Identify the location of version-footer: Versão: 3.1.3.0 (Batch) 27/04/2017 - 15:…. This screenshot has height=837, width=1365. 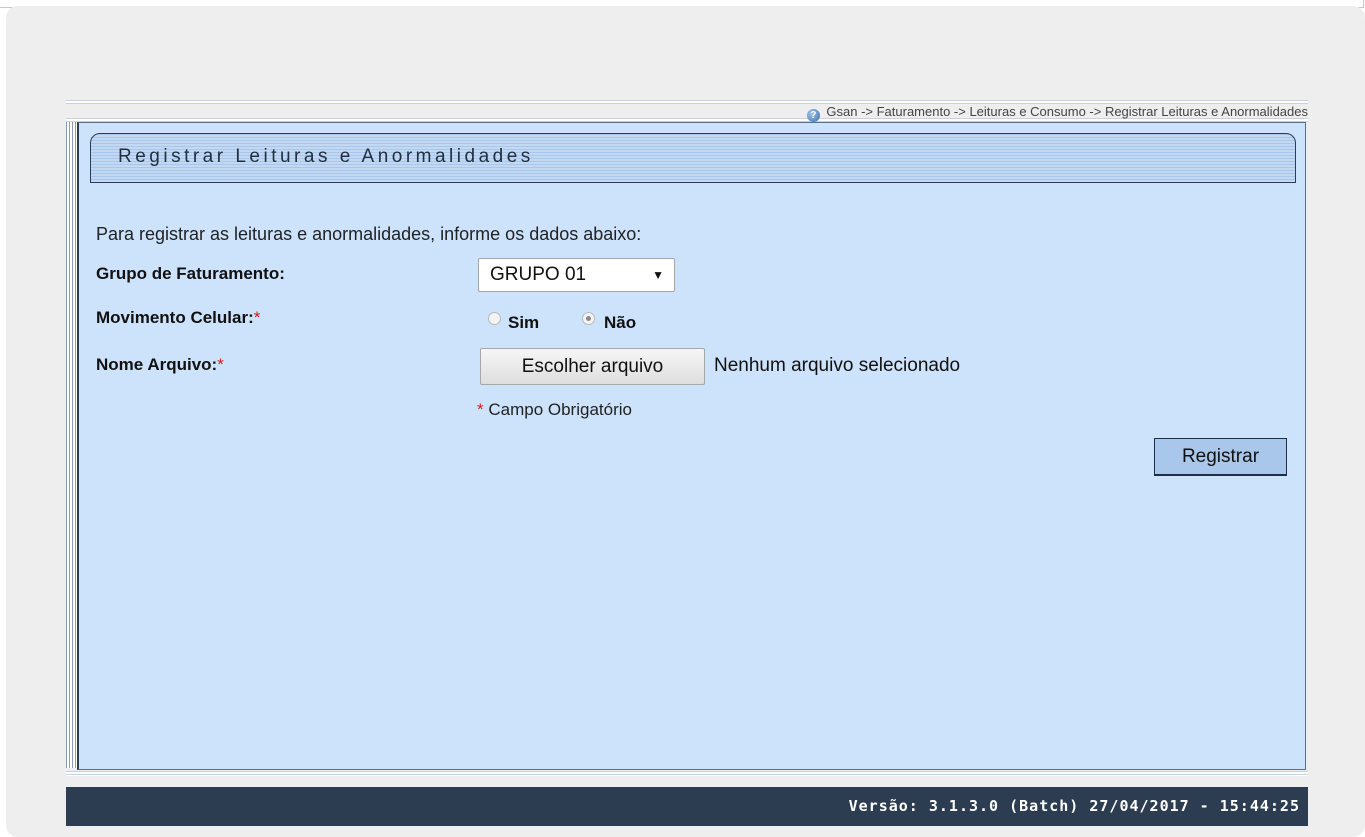
(687, 806).